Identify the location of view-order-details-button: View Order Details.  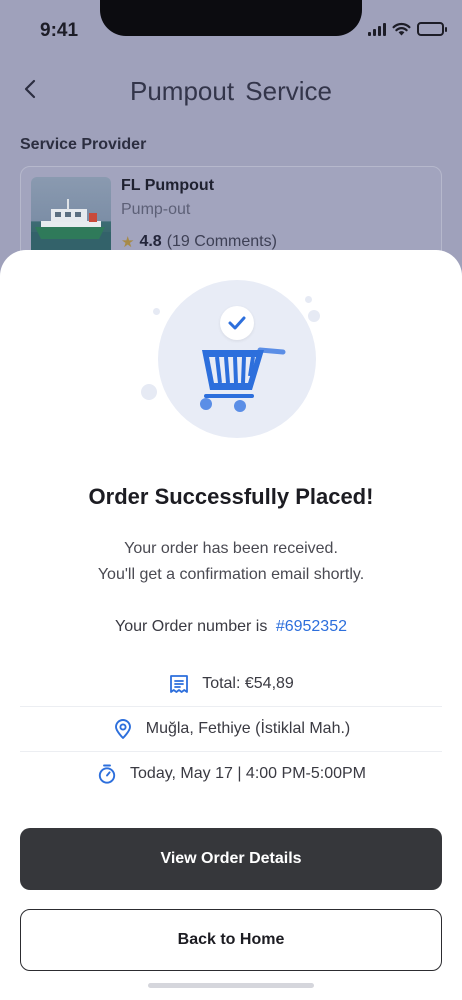
(231, 859).